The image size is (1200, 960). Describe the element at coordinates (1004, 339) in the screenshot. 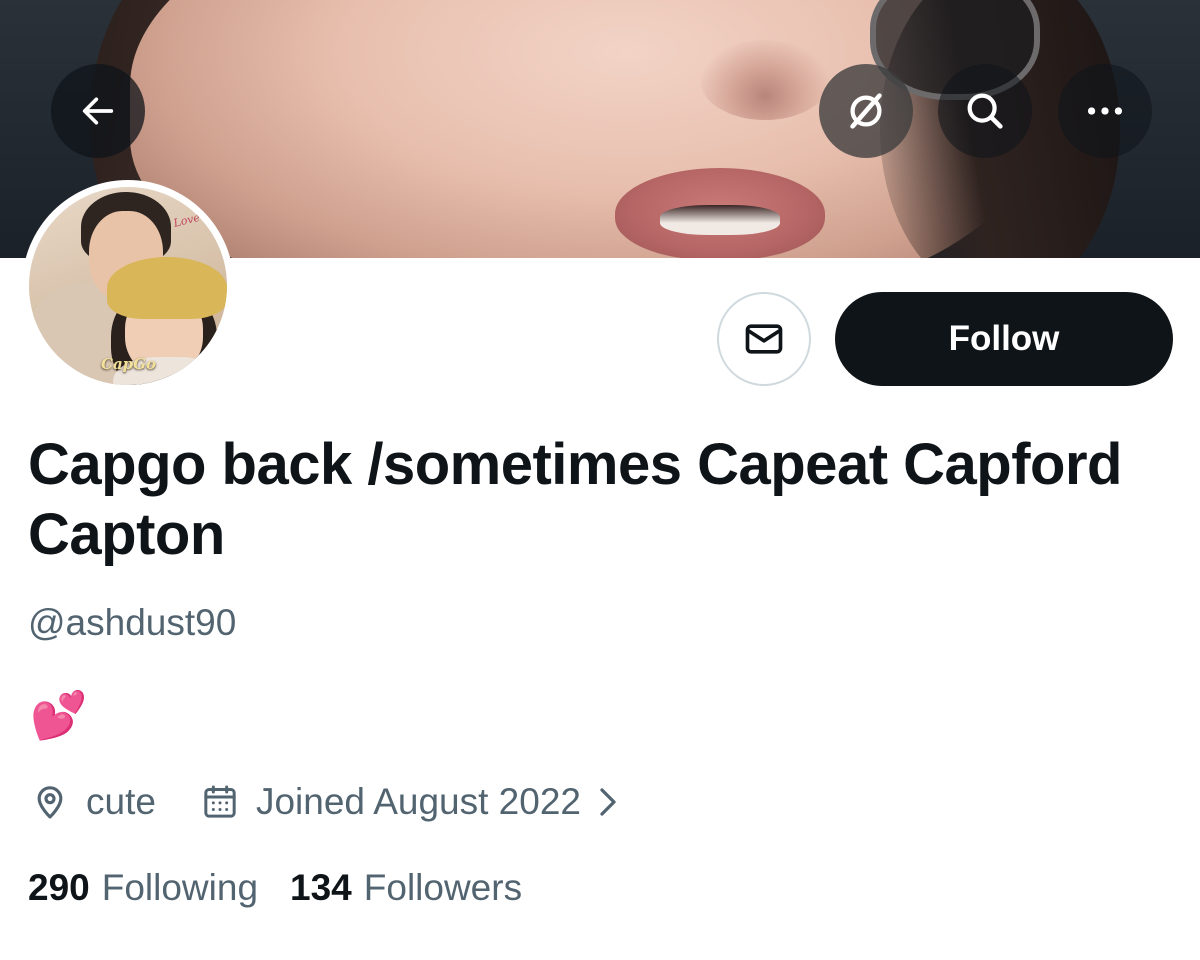

I see `follow-button: Follow` at that location.